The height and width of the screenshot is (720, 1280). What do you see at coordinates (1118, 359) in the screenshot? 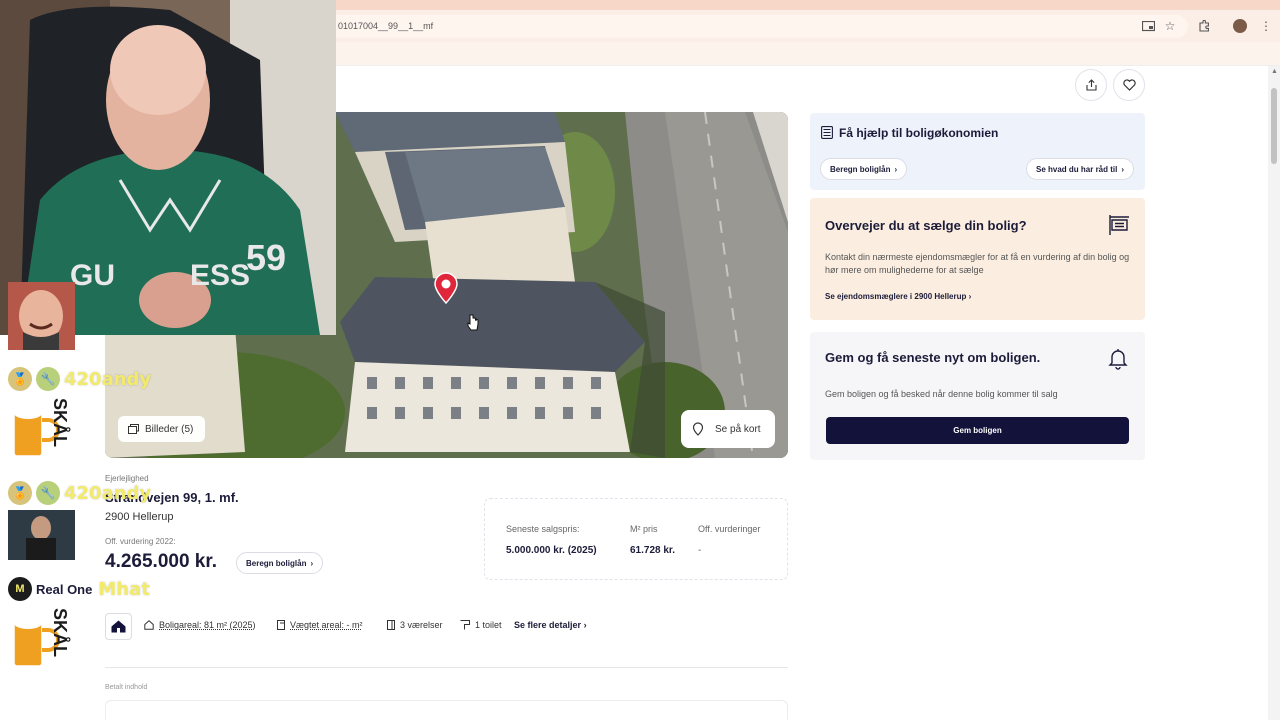
I see `bell-icon` at bounding box center [1118, 359].